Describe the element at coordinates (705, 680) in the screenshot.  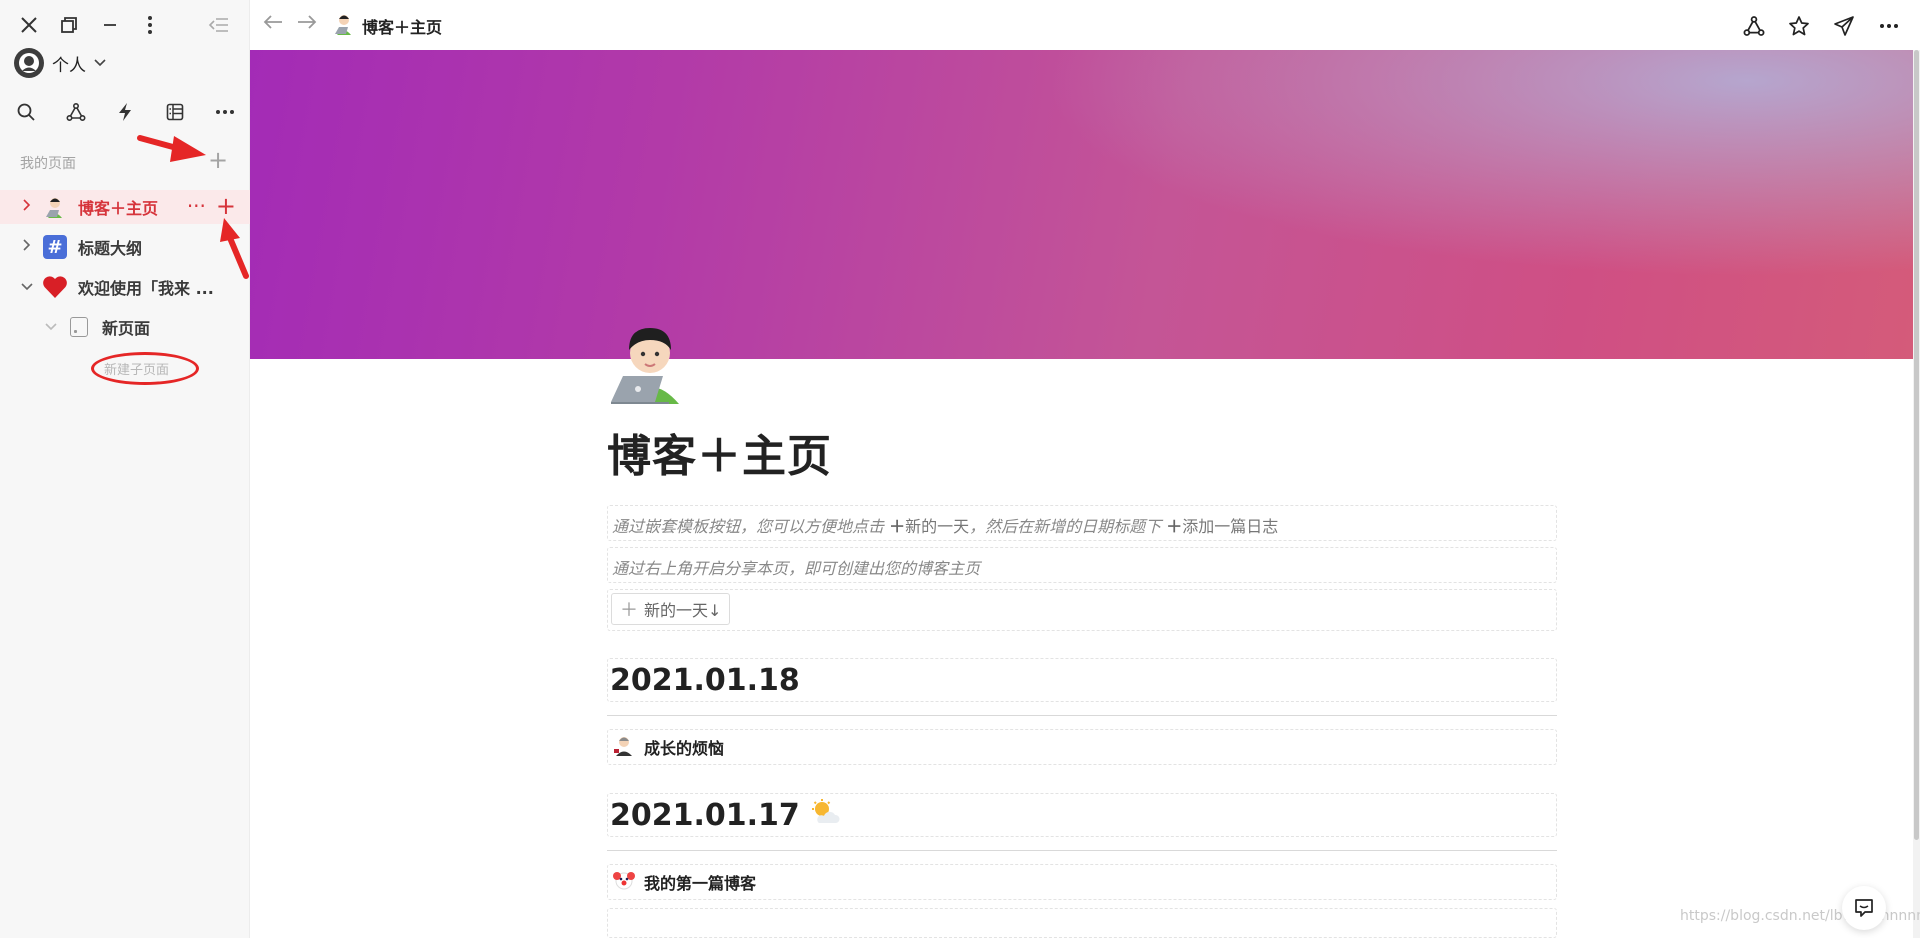
I see `date-heading-text: 2021.01.18` at that location.